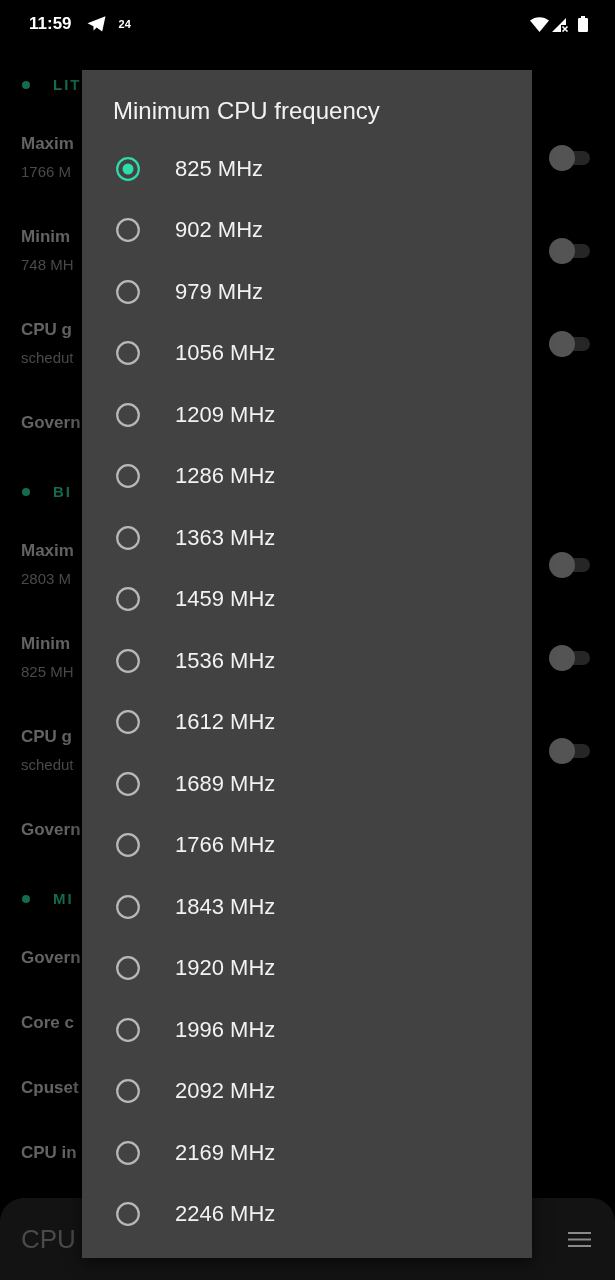  What do you see at coordinates (179, 845) in the screenshot?
I see `frequency-option: 1766 MHz` at bounding box center [179, 845].